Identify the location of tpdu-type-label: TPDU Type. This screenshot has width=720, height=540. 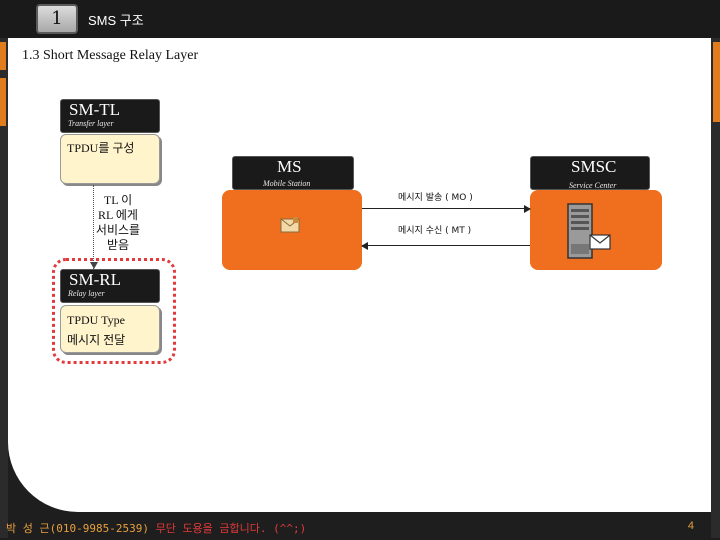
(96, 320).